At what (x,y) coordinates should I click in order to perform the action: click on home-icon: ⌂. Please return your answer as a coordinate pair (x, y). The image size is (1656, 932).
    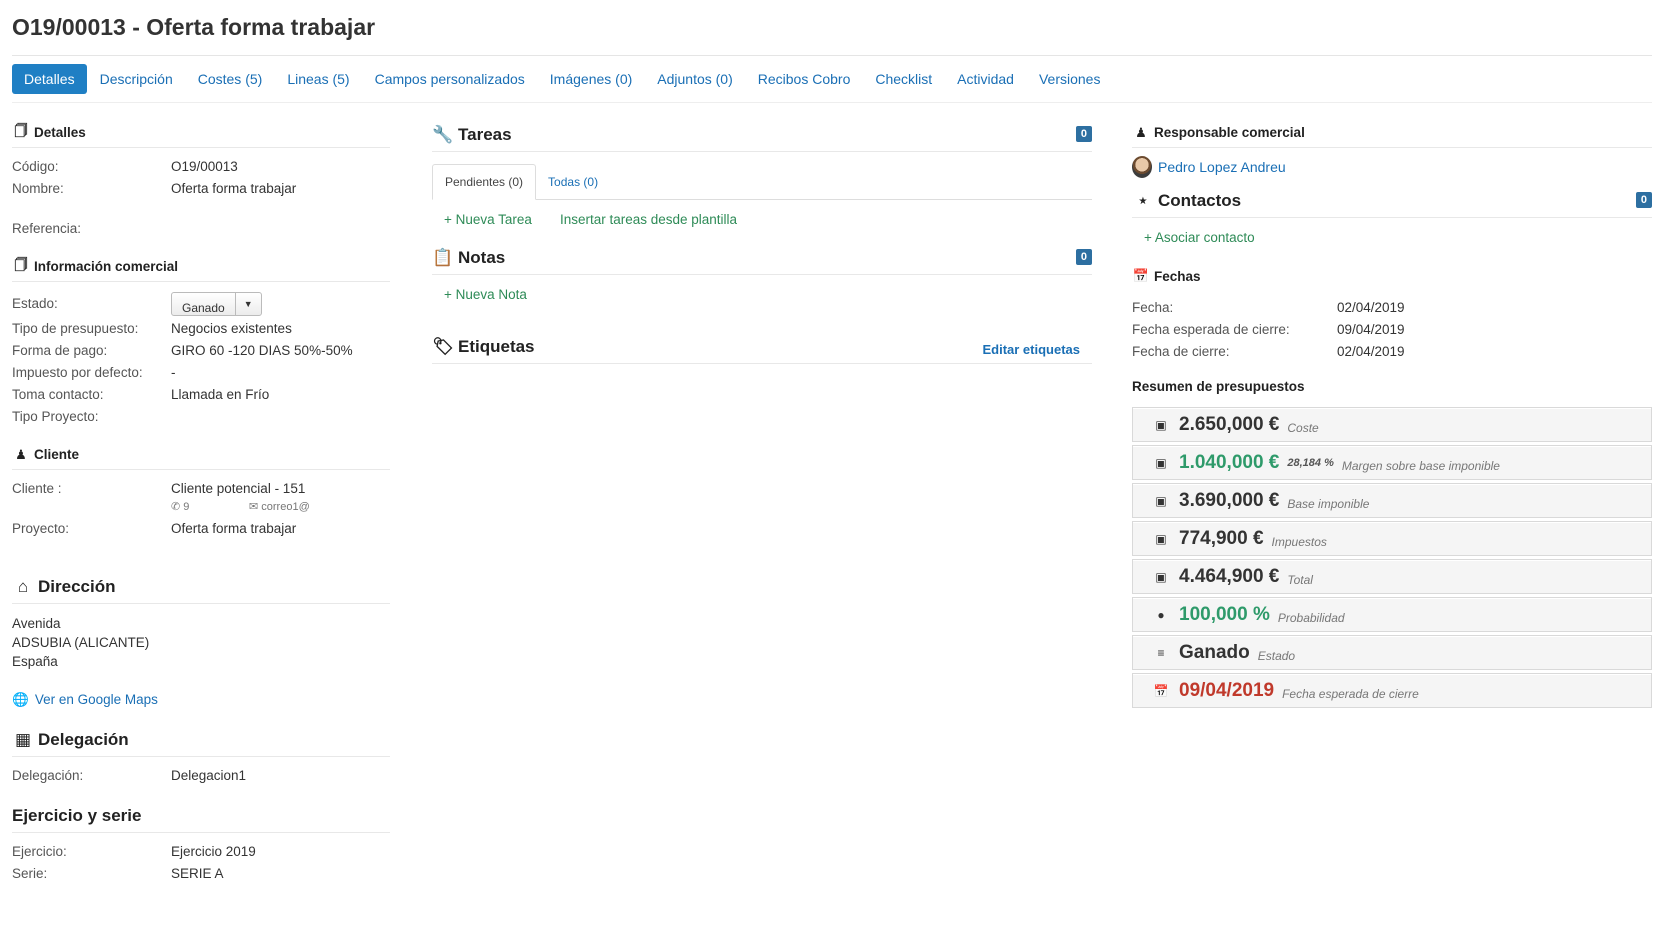
    Looking at the image, I should click on (23, 586).